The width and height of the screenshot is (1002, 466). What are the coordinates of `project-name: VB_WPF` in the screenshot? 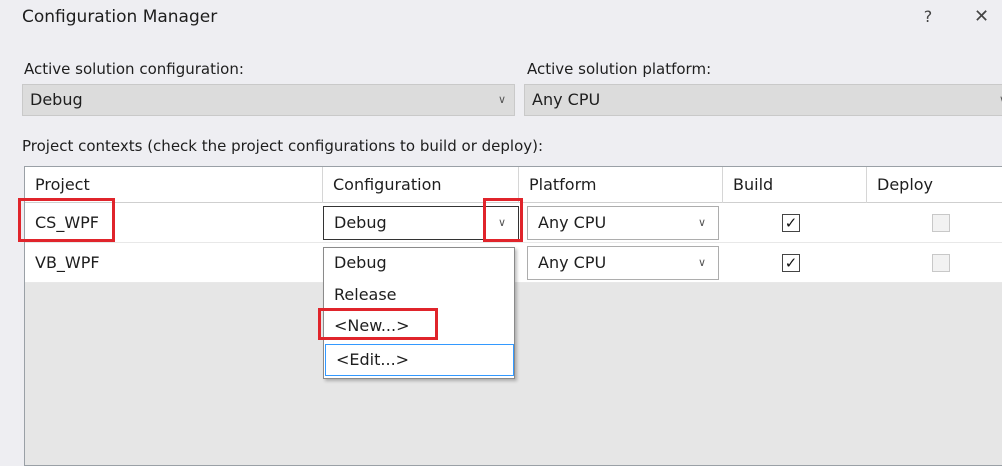 It's located at (67, 262).